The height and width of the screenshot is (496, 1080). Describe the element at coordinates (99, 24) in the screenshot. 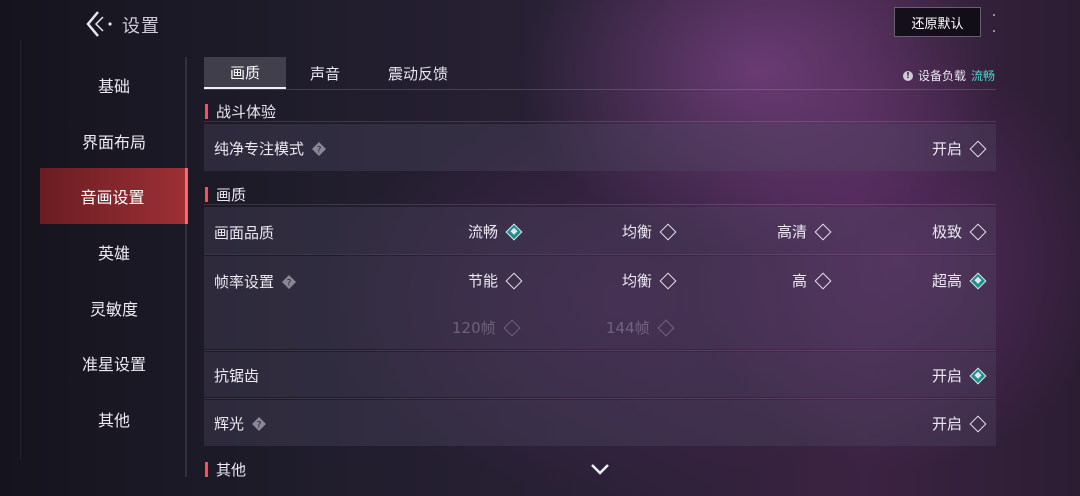

I see `back-arrow-icon` at that location.